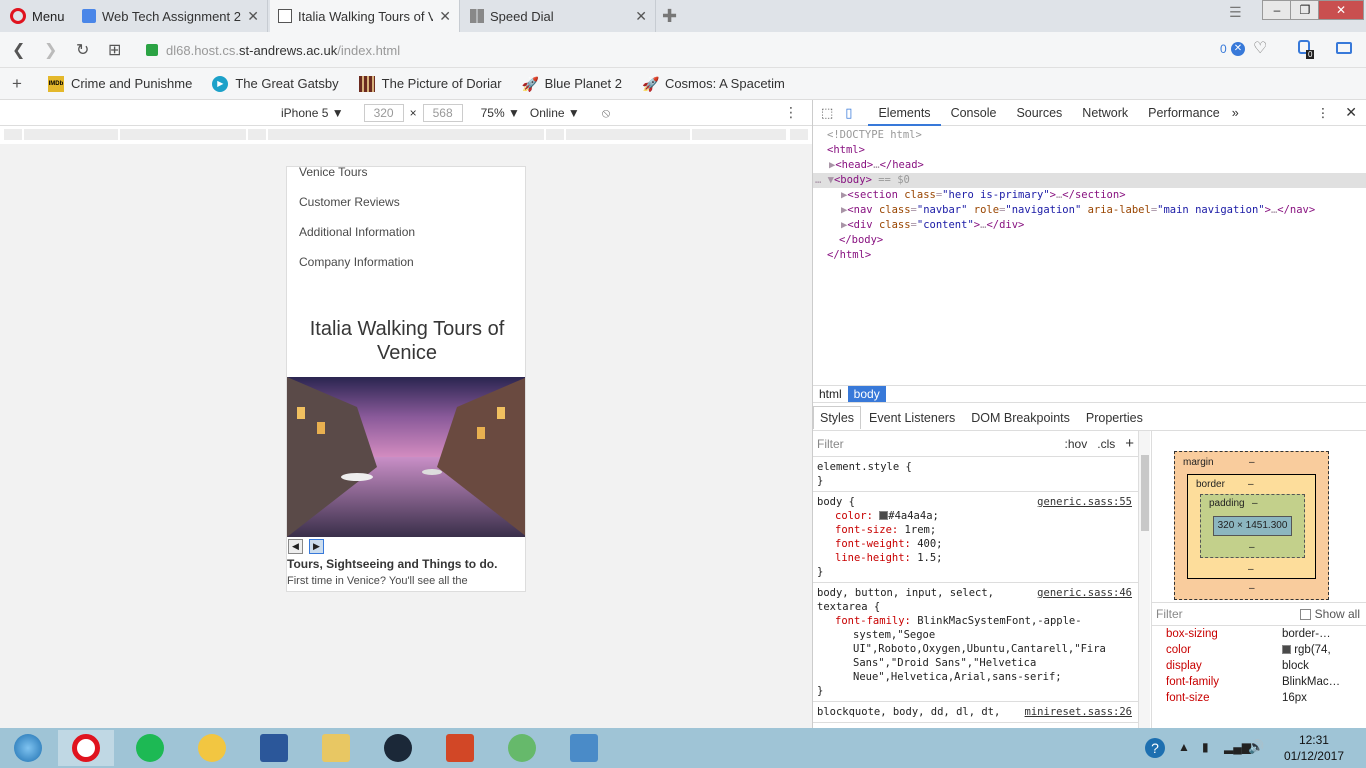 The height and width of the screenshot is (768, 1366). I want to click on back-icon: ❮, so click(18, 50).